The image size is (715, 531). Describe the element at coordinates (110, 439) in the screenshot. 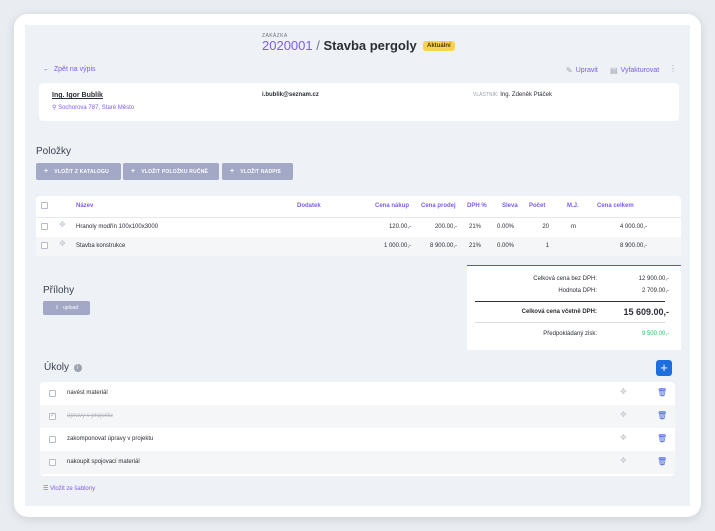

I see `task-text: zakomponovat úpravy v projektu` at that location.